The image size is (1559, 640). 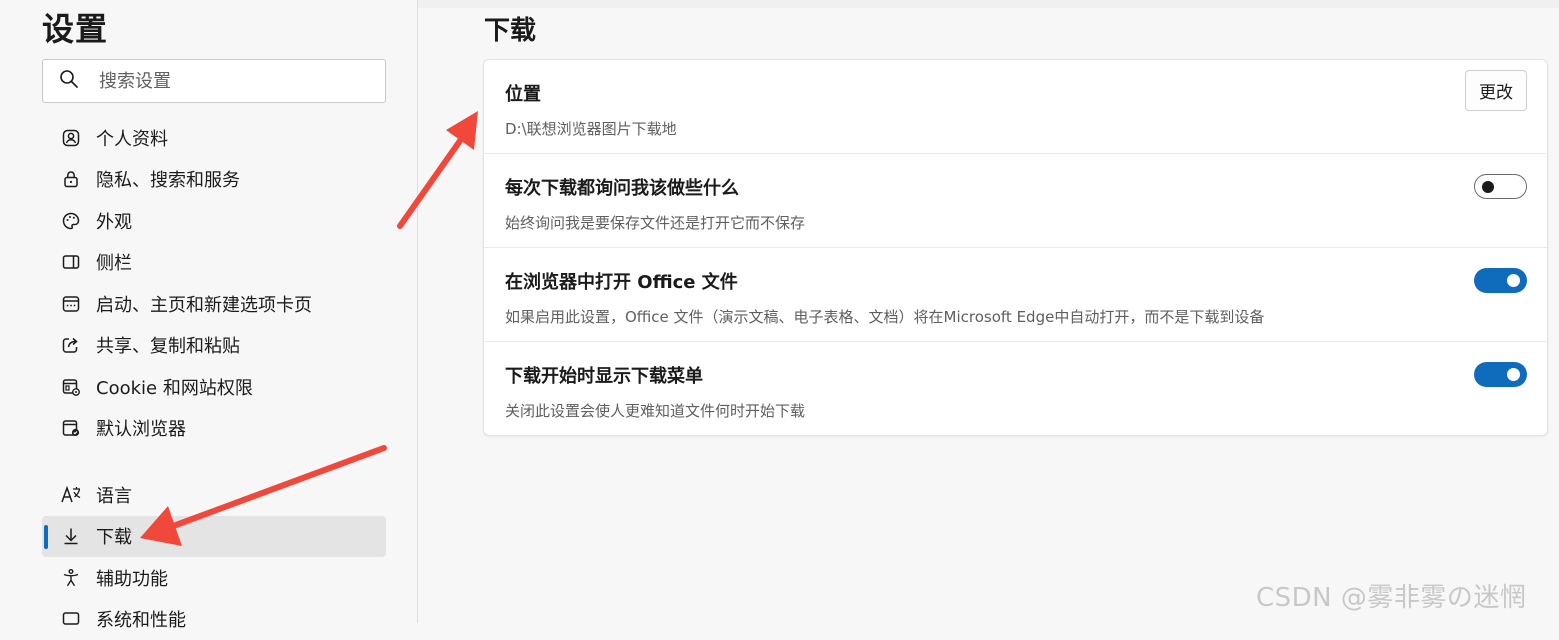 What do you see at coordinates (214, 221) in the screenshot?
I see `sidebar-item-appearance: 外观` at bounding box center [214, 221].